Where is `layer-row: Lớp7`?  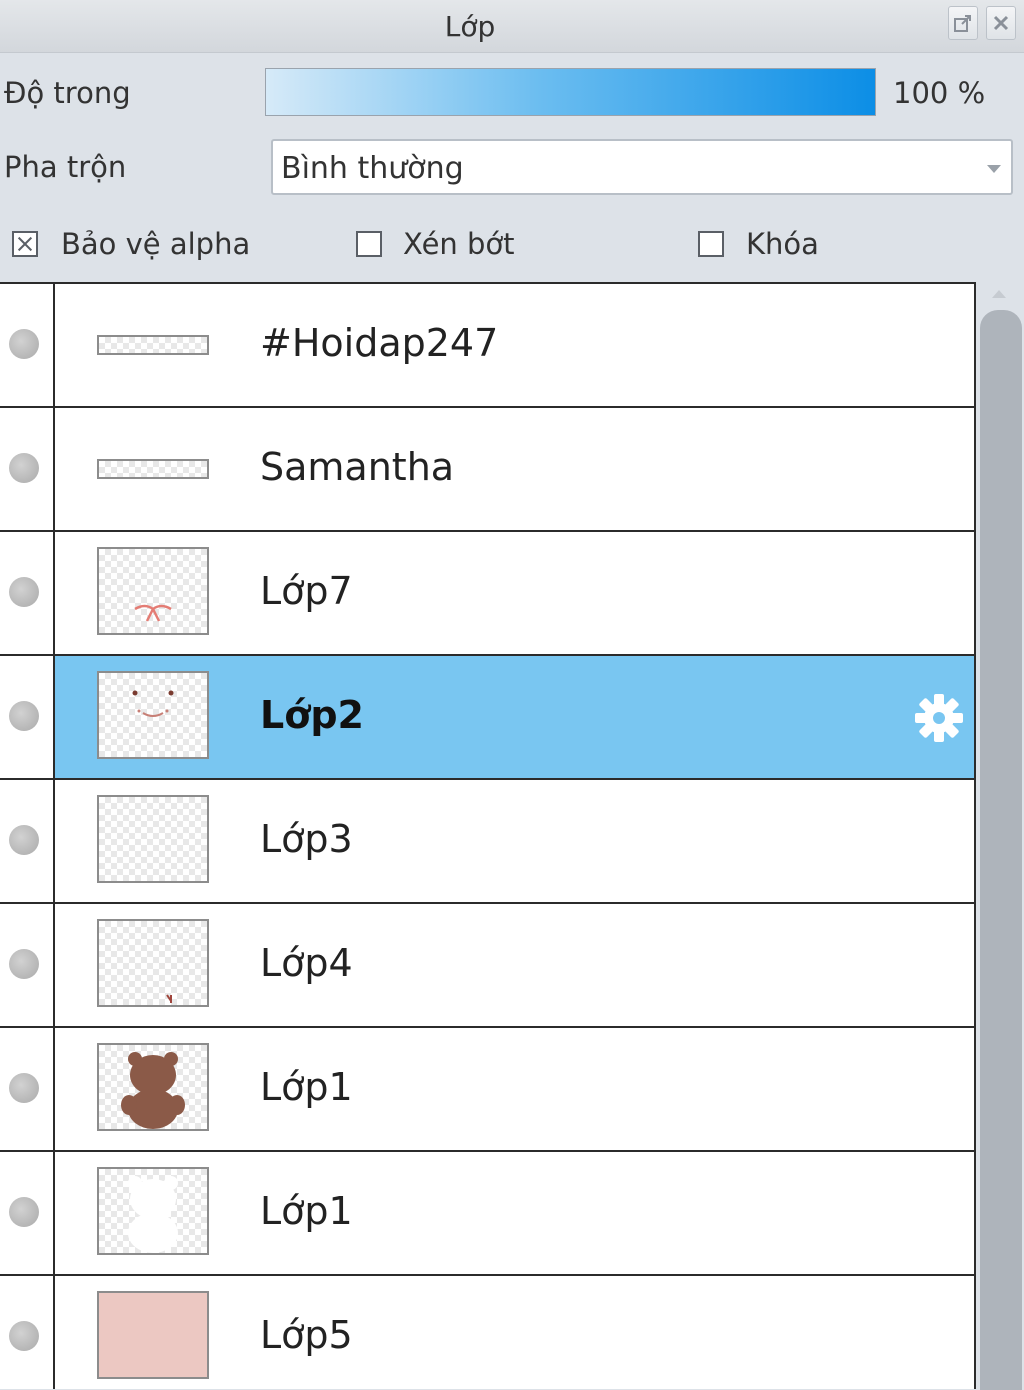 layer-row: Lớp7 is located at coordinates (487, 594).